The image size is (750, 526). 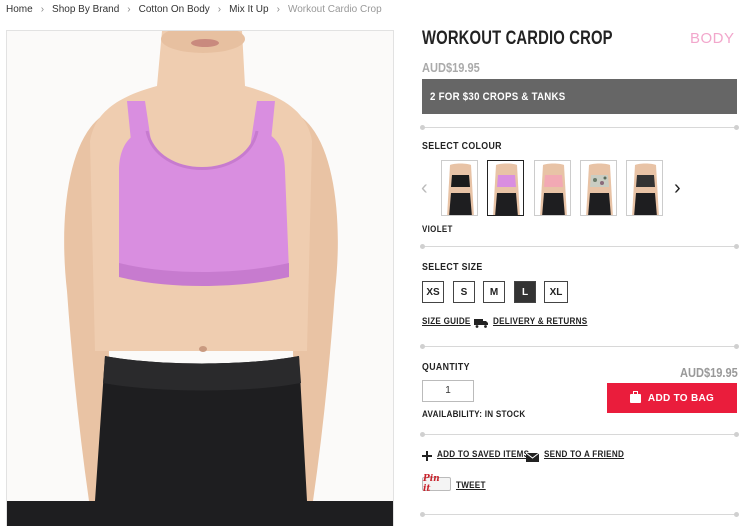 What do you see at coordinates (498, 96) in the screenshot?
I see `promo-text: 2 FOR $30 CROPS & TANKS` at bounding box center [498, 96].